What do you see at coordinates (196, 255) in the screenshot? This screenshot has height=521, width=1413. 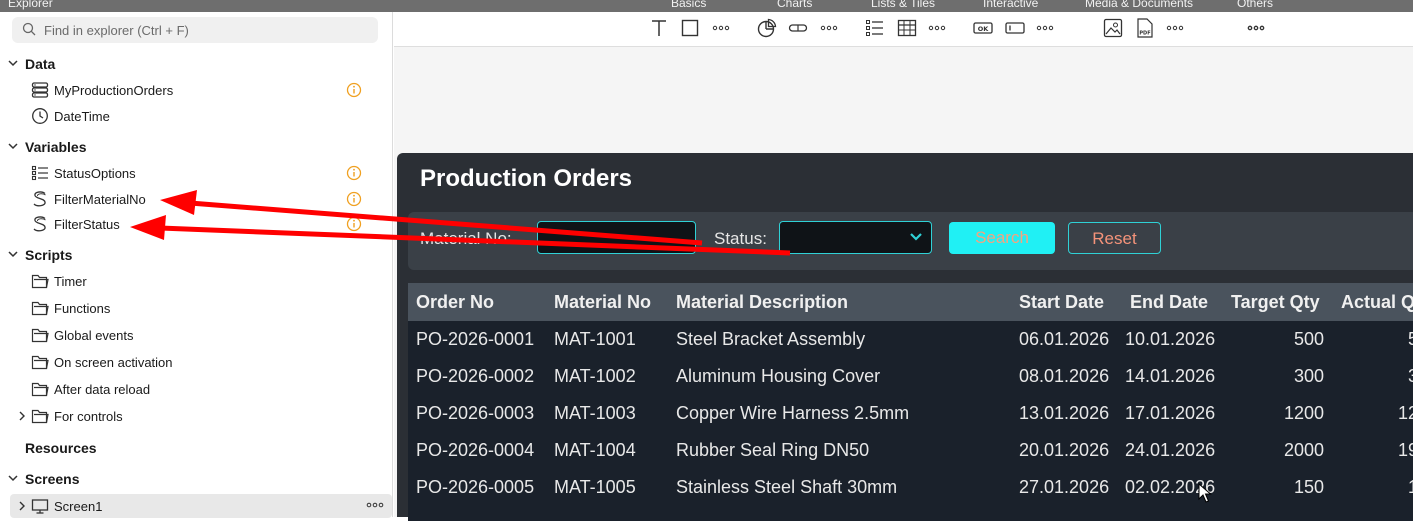 I see `section-scripts: Scripts` at bounding box center [196, 255].